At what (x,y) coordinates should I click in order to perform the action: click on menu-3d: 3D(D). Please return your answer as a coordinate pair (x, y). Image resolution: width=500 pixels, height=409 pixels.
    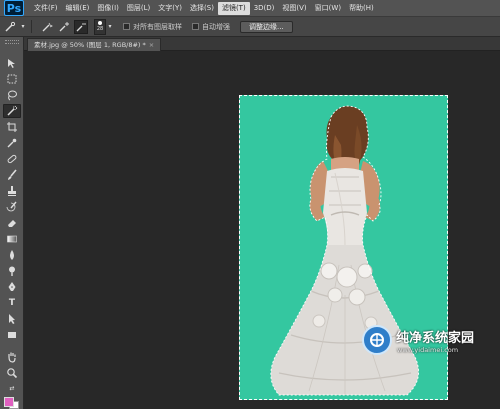
    Looking at the image, I should click on (264, 8).